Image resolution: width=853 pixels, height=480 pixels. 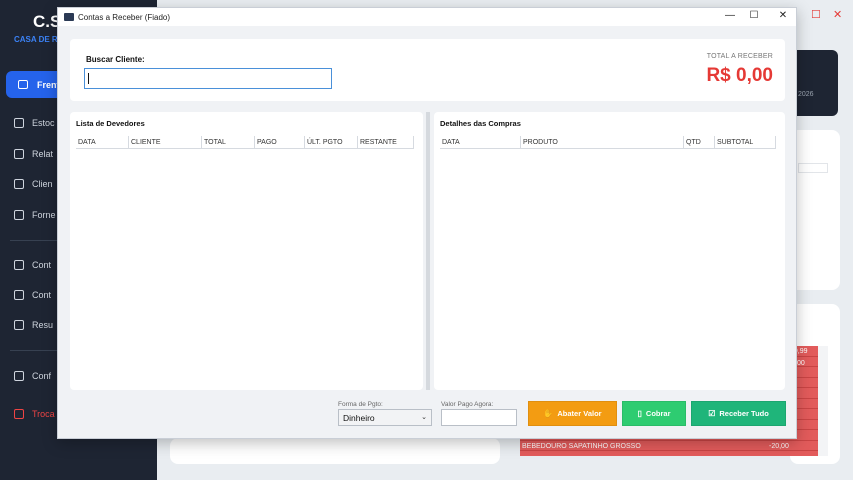 I want to click on receive-all-button: ☑ Receber Tudo, so click(x=738, y=413).